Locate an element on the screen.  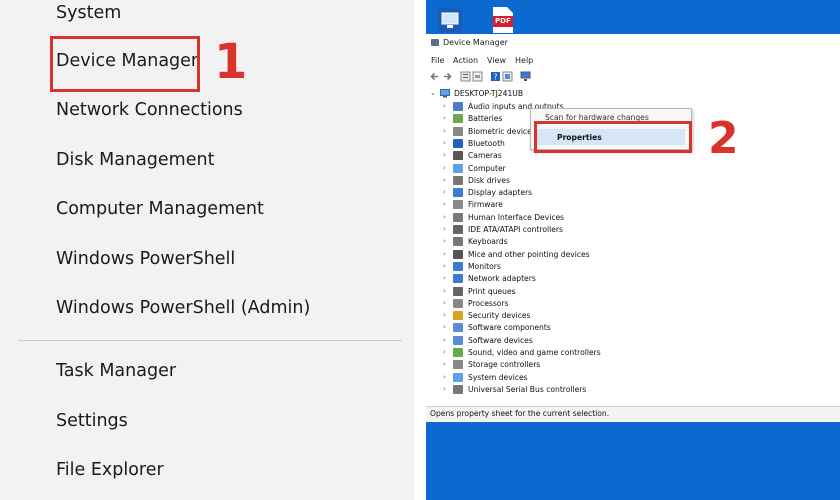
device-category-label: Universal Serial Bus controllers is located at coordinates (527, 389).